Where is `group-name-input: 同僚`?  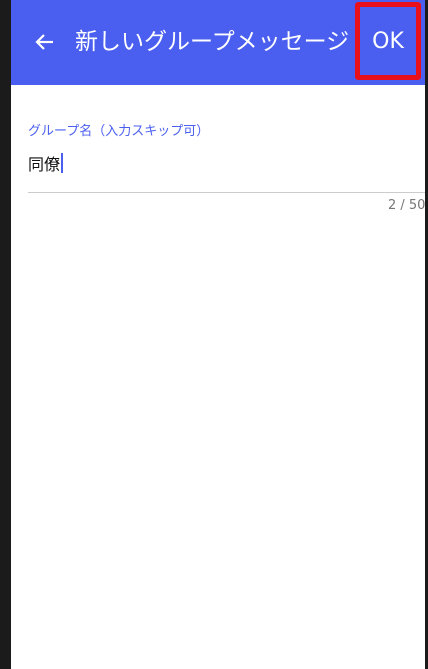 group-name-input: 同僚 is located at coordinates (46, 163).